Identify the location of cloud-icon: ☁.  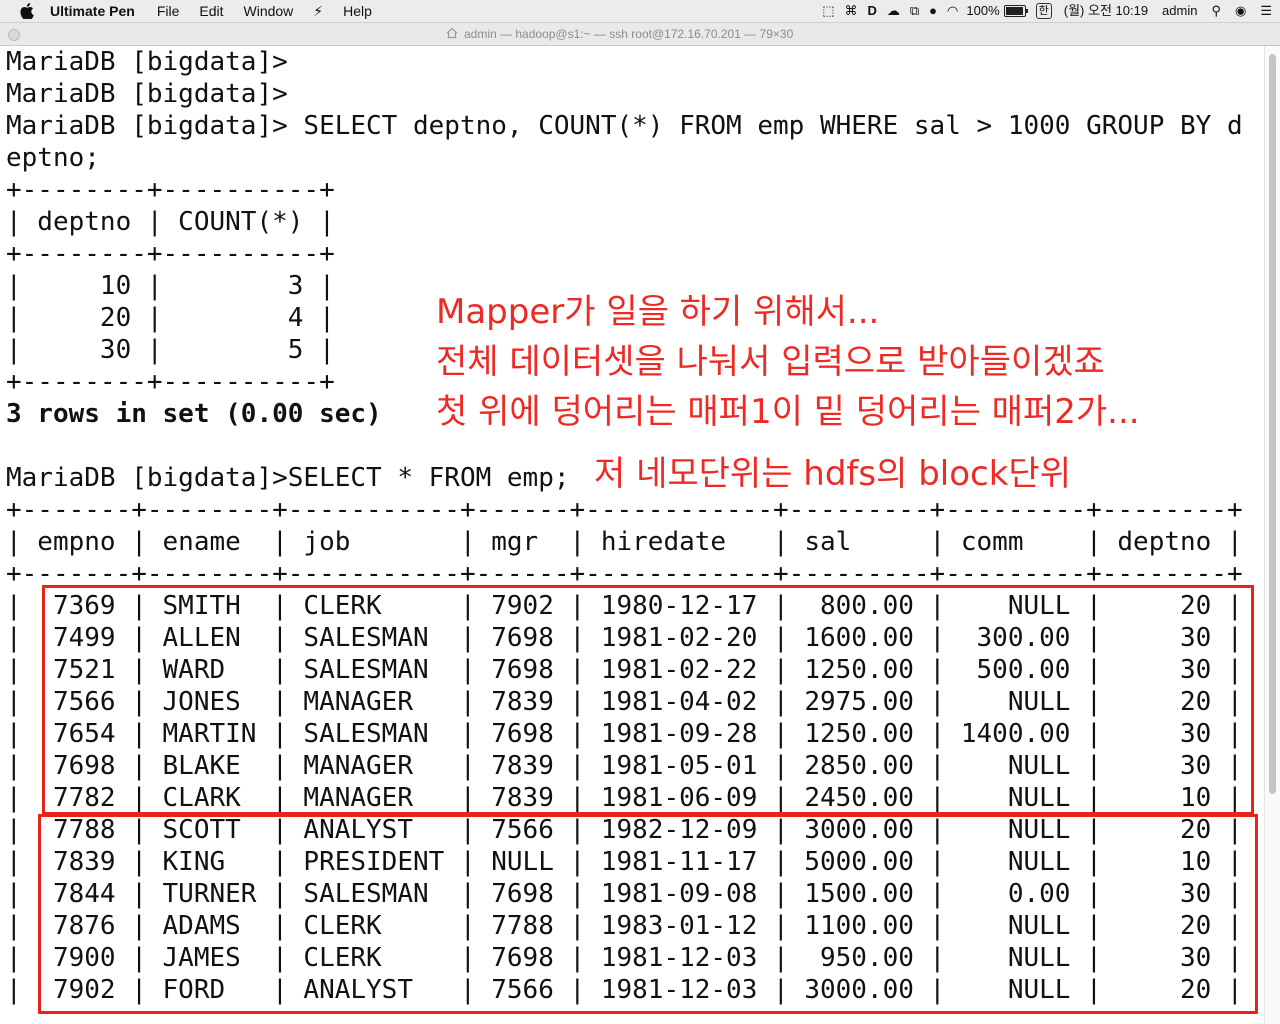
(893, 11).